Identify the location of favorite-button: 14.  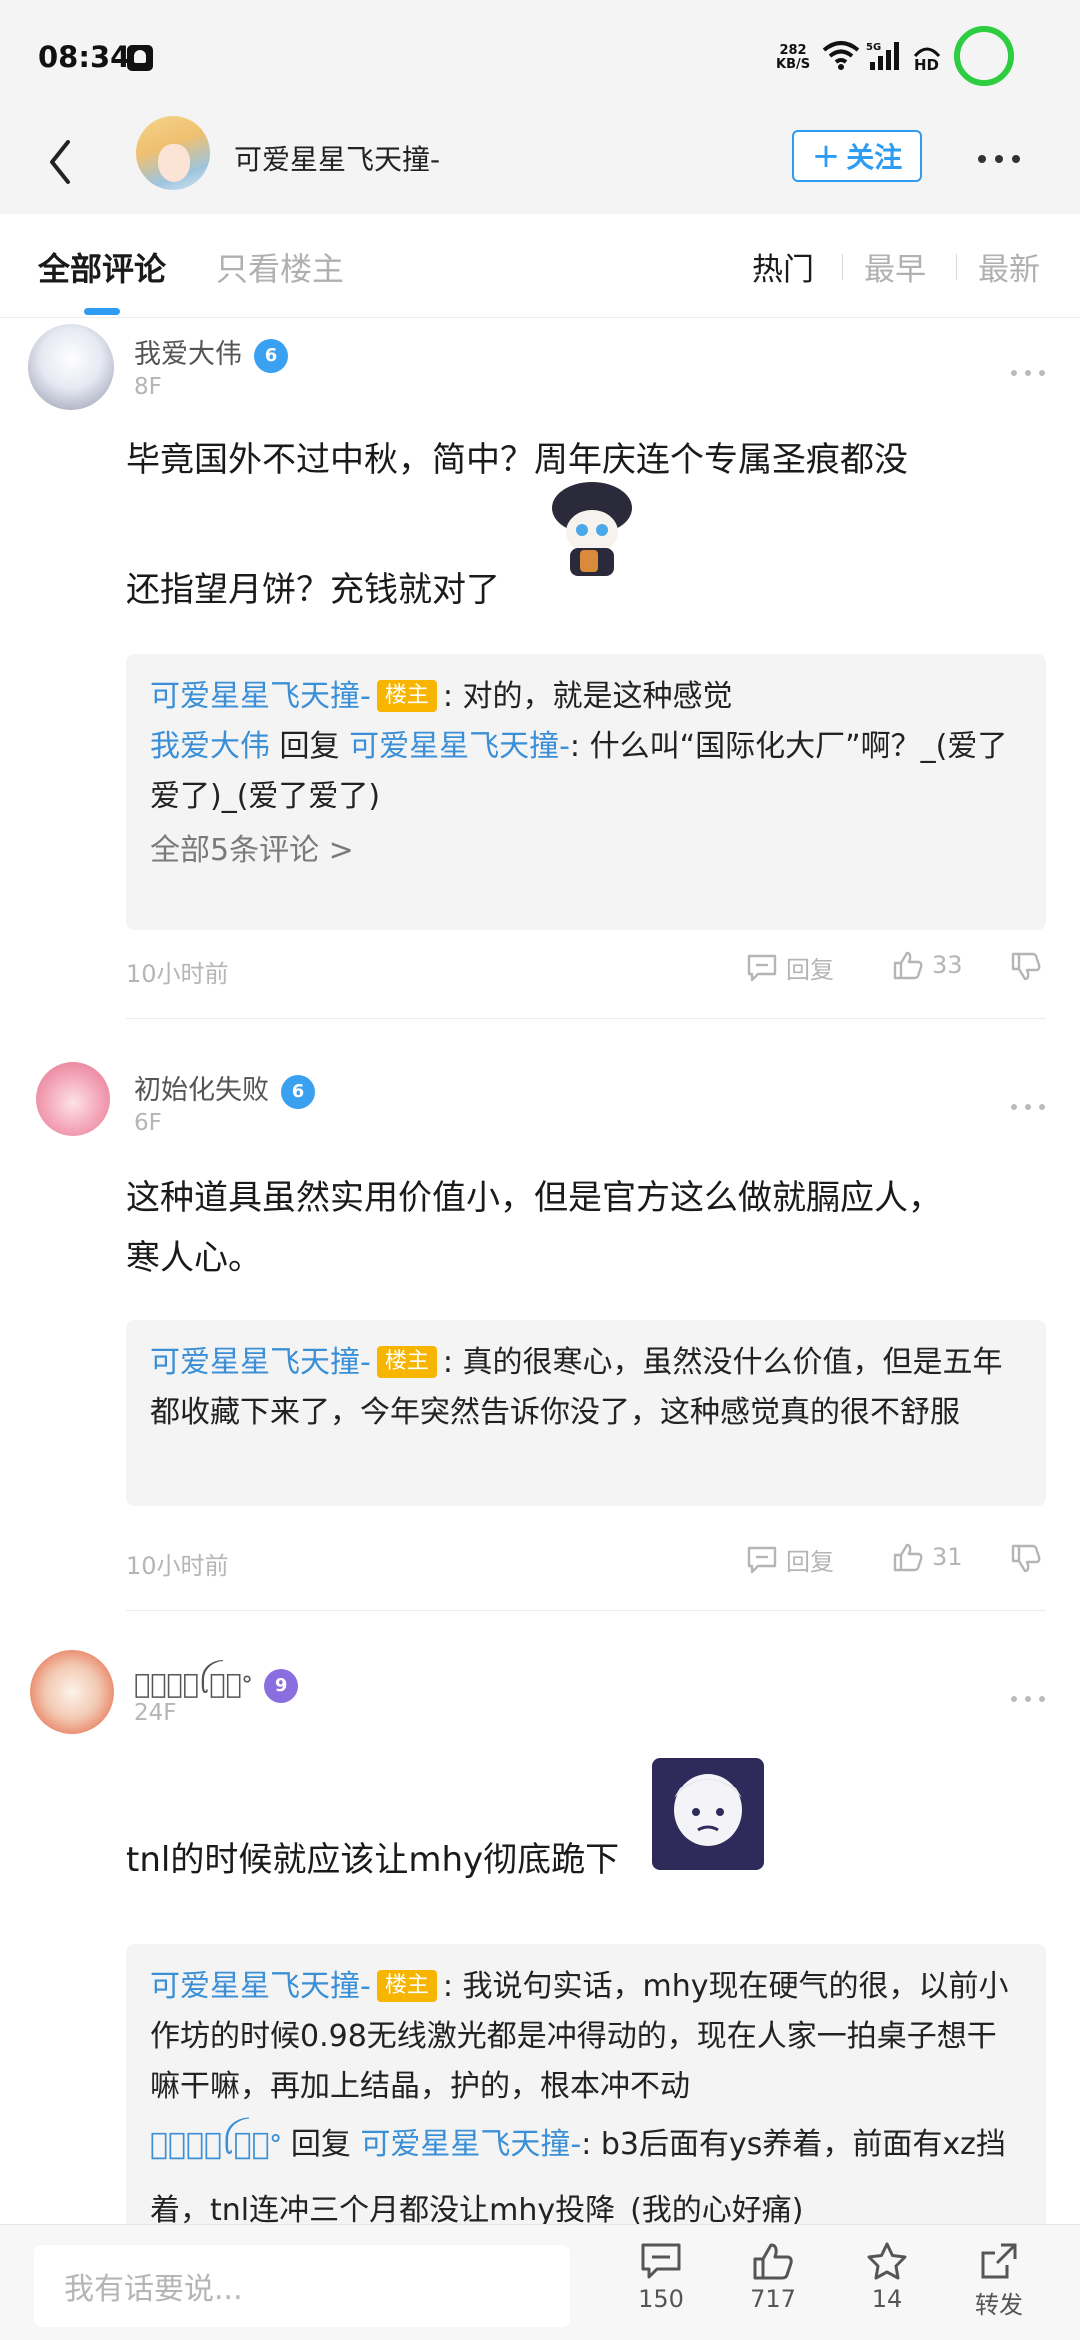
(887, 2277).